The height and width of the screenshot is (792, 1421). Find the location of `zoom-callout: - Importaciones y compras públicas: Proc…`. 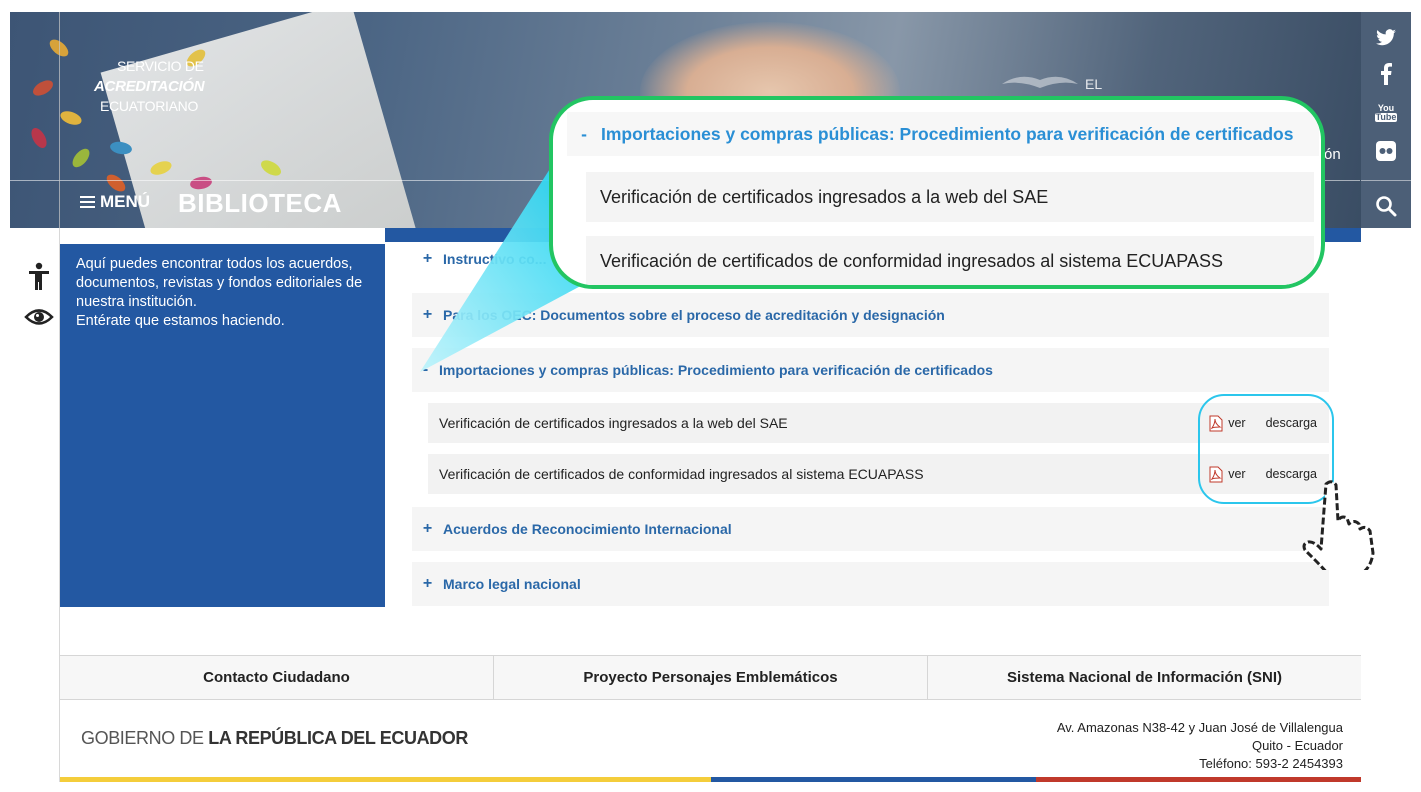

zoom-callout: - Importaciones y compras públicas: Proc… is located at coordinates (937, 192).